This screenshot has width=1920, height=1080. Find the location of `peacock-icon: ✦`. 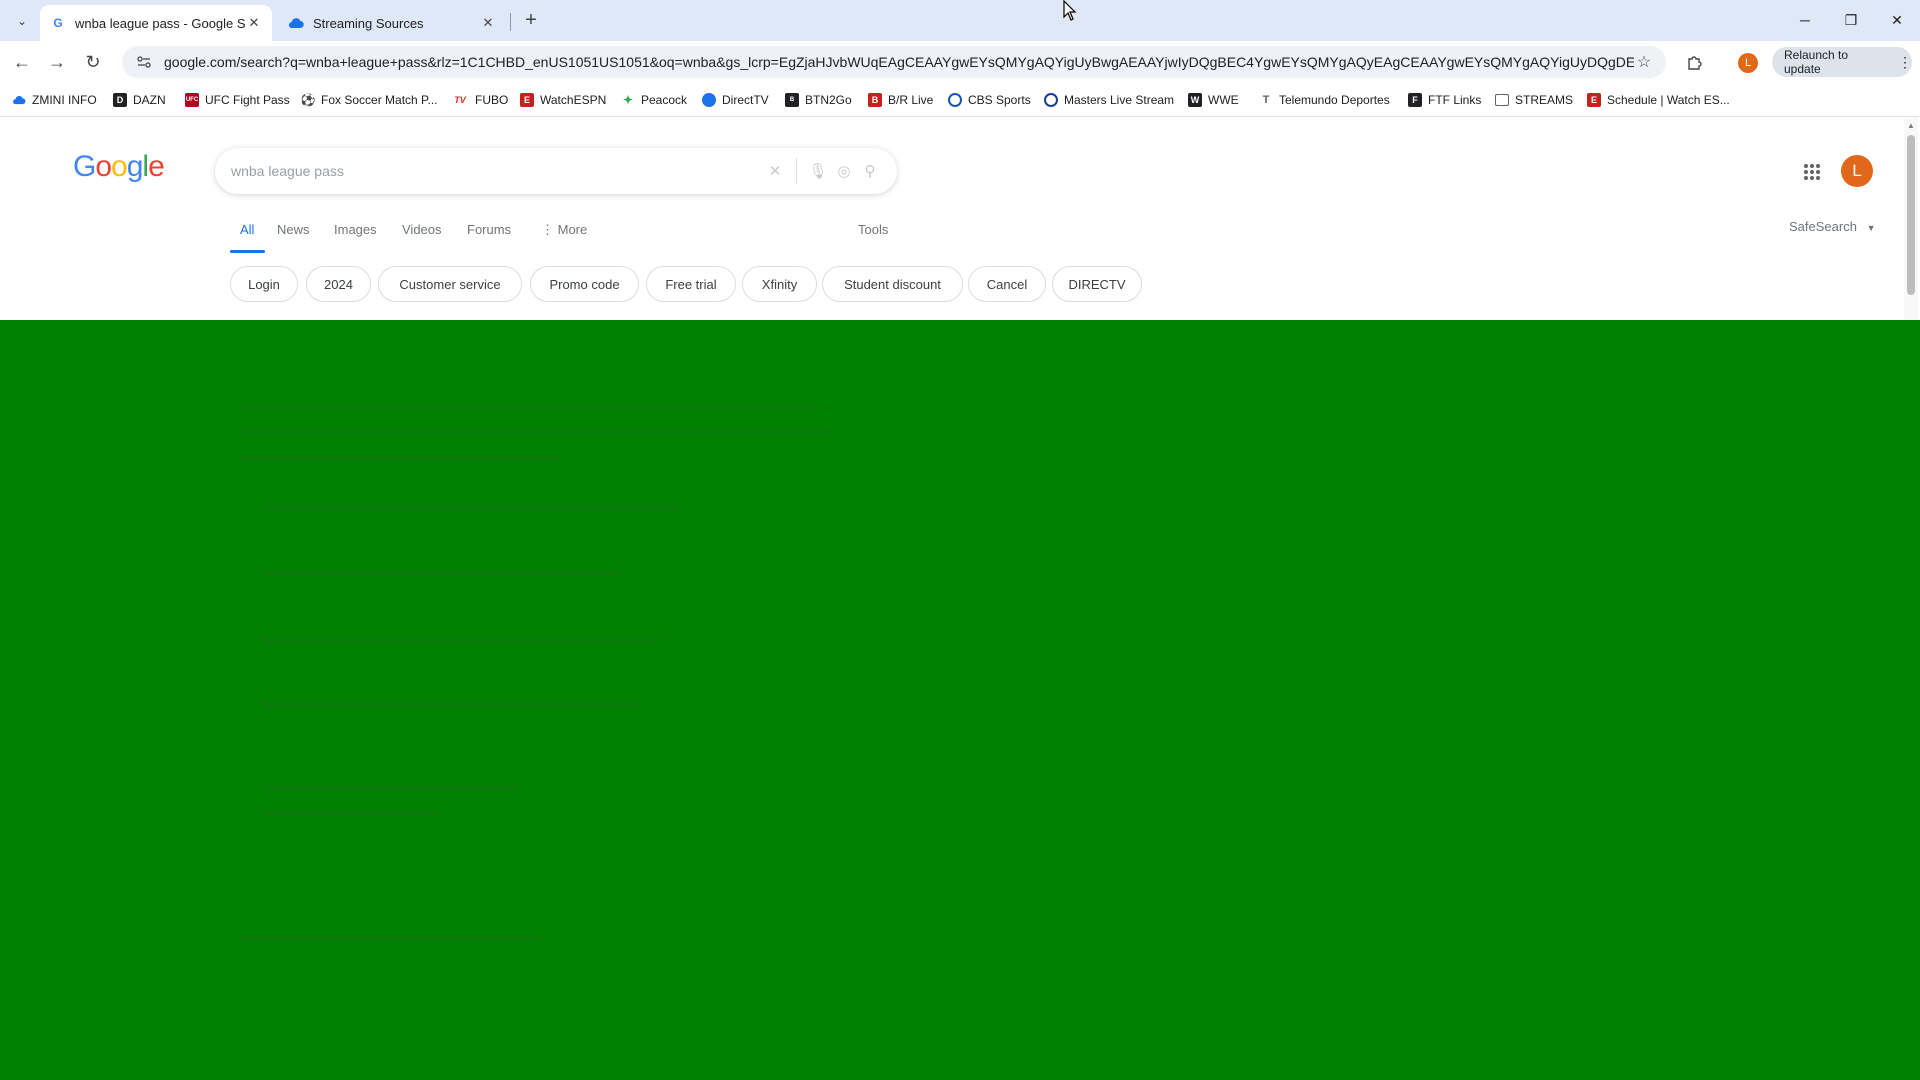

peacock-icon: ✦ is located at coordinates (628, 99).